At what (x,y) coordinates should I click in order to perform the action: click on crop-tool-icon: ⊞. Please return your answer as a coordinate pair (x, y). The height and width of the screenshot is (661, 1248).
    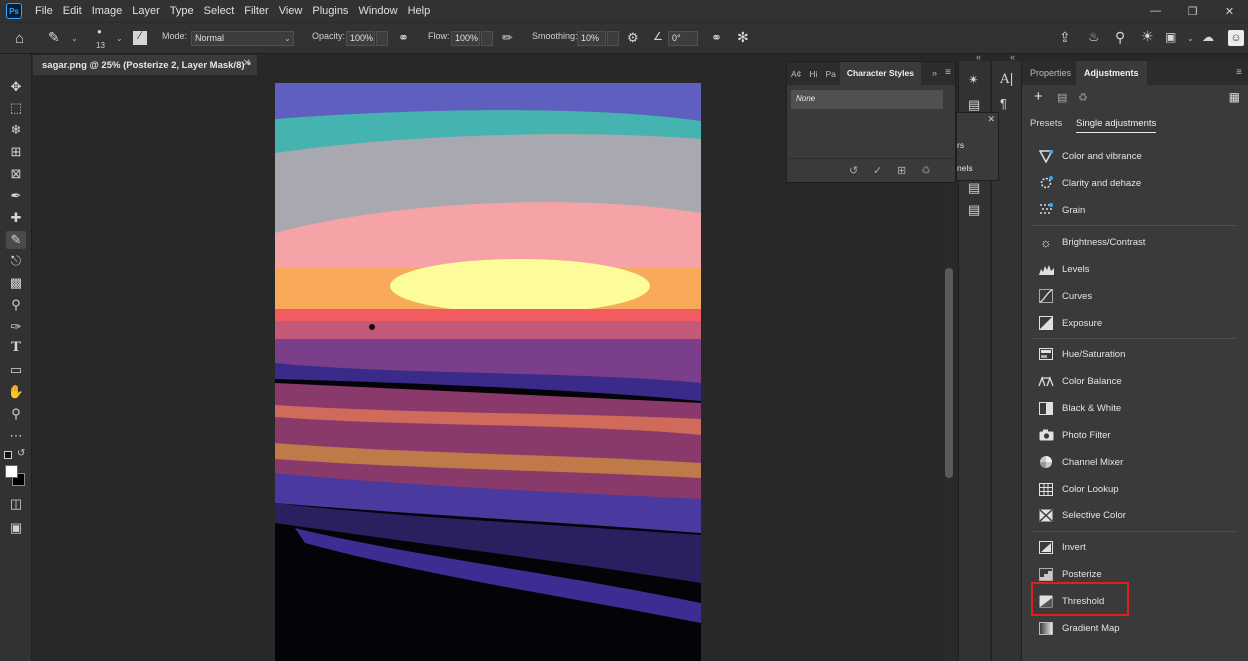
    Looking at the image, I should click on (16, 152).